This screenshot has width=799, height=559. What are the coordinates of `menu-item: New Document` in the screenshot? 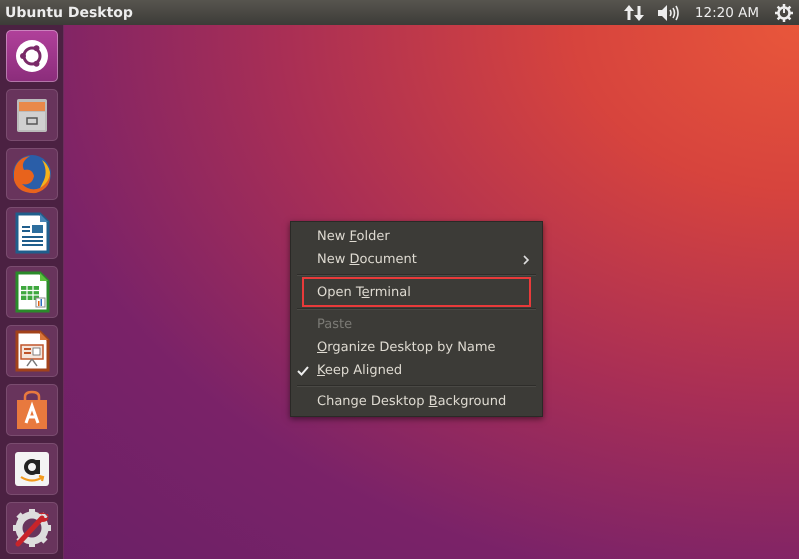 It's located at (413, 259).